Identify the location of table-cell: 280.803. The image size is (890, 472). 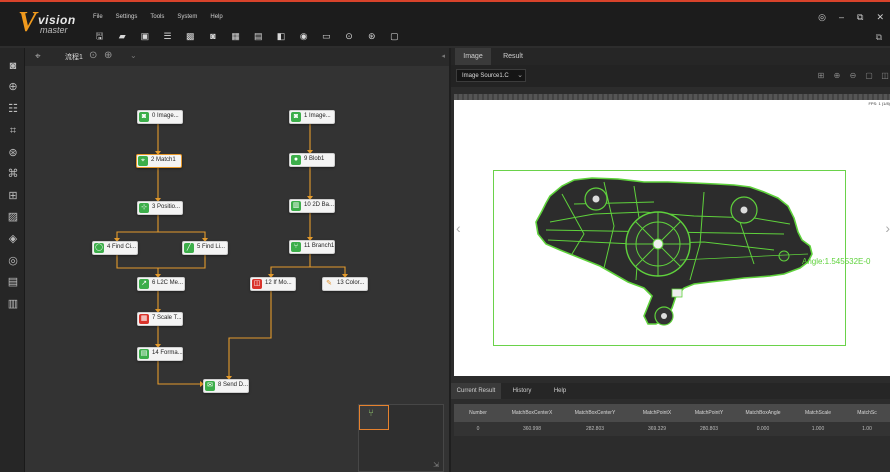
(709, 429).